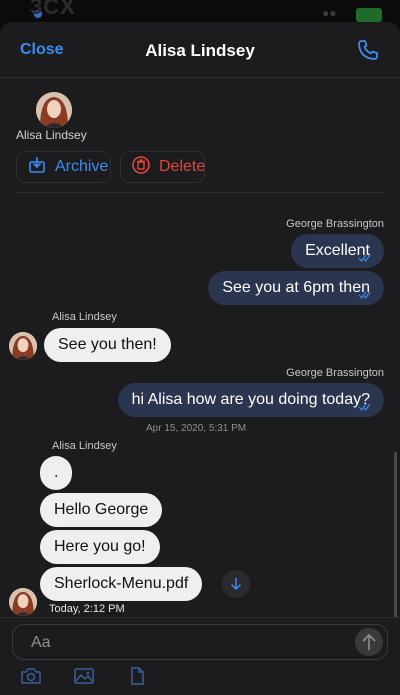  Describe the element at coordinates (31, 676) in the screenshot. I see `camera-icon` at that location.